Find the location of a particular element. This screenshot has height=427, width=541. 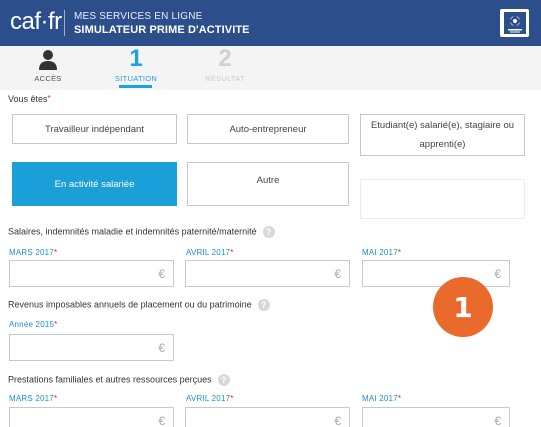

year-text: Année 2015 is located at coordinates (32, 324).